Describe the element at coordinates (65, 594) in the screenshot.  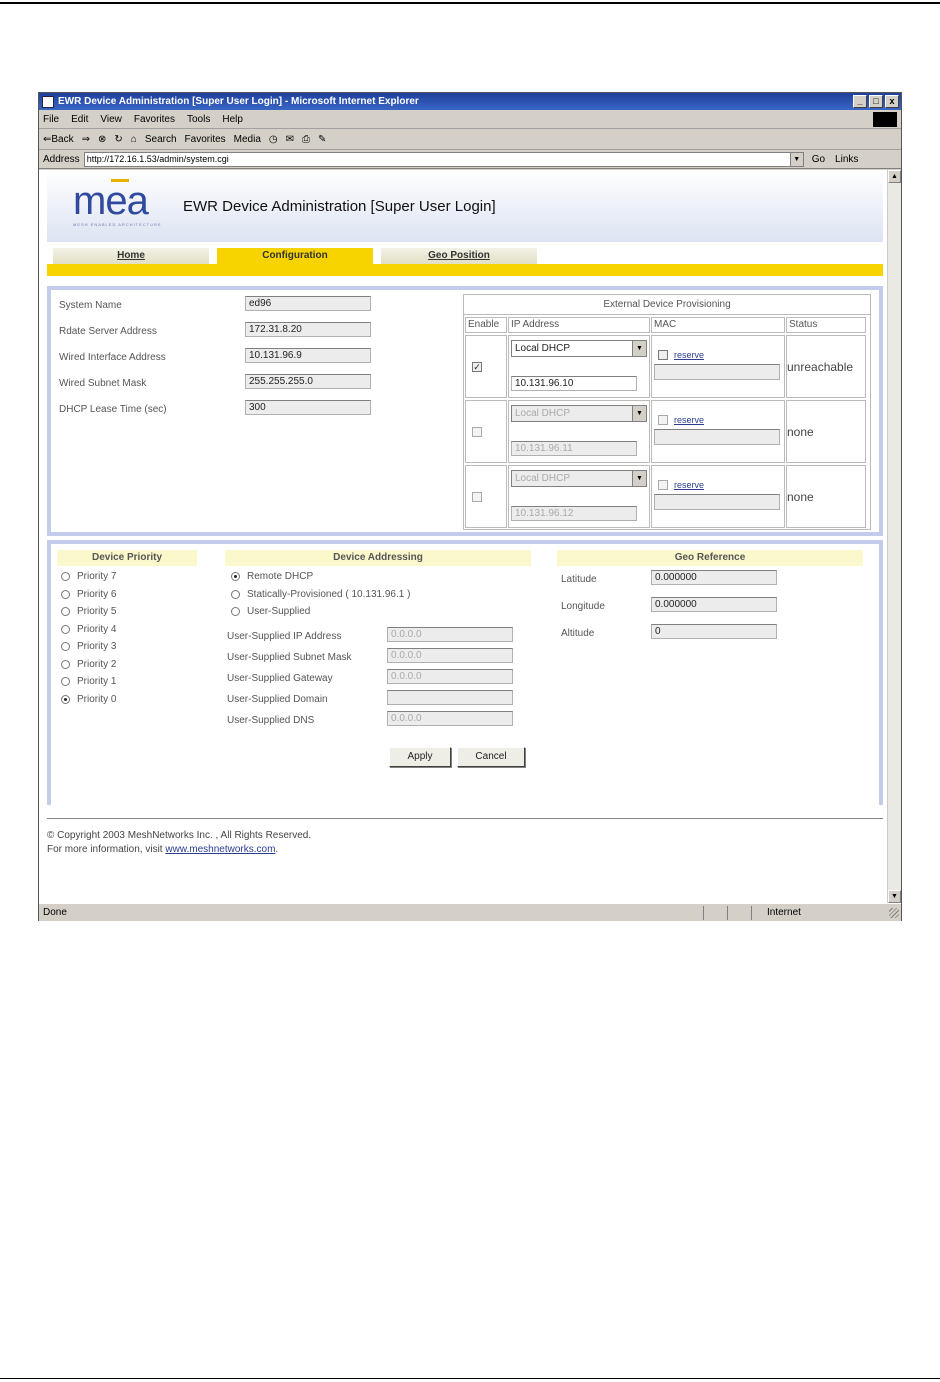
I see `priority-6-radio` at that location.